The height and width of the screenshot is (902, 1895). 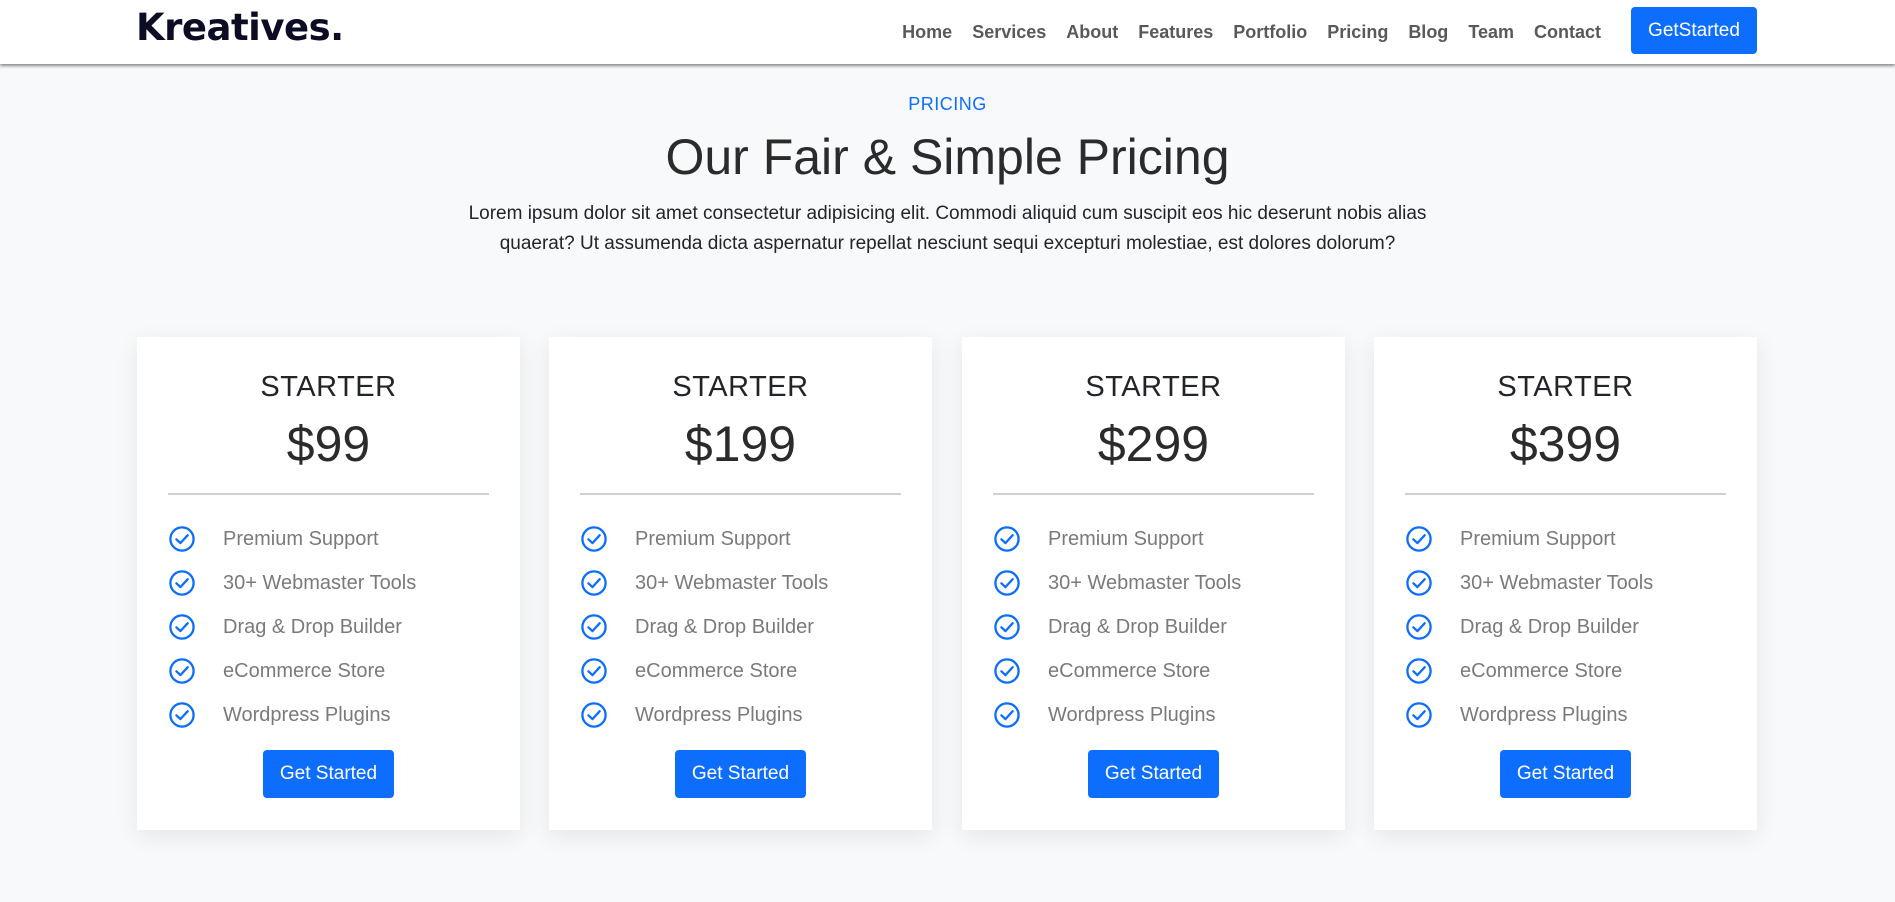 What do you see at coordinates (947, 157) in the screenshot?
I see `section-title: Our Fair & Simple Pricing` at bounding box center [947, 157].